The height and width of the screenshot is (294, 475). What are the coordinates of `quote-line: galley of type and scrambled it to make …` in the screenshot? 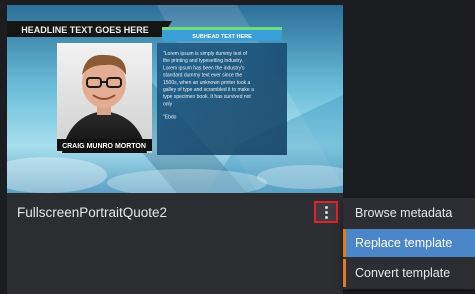 It's located at (208, 90).